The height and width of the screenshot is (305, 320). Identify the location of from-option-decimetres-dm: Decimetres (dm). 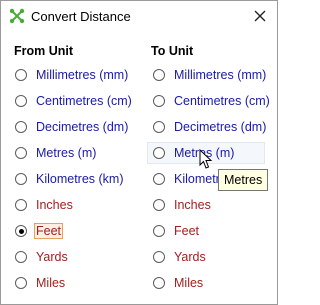
(72, 127).